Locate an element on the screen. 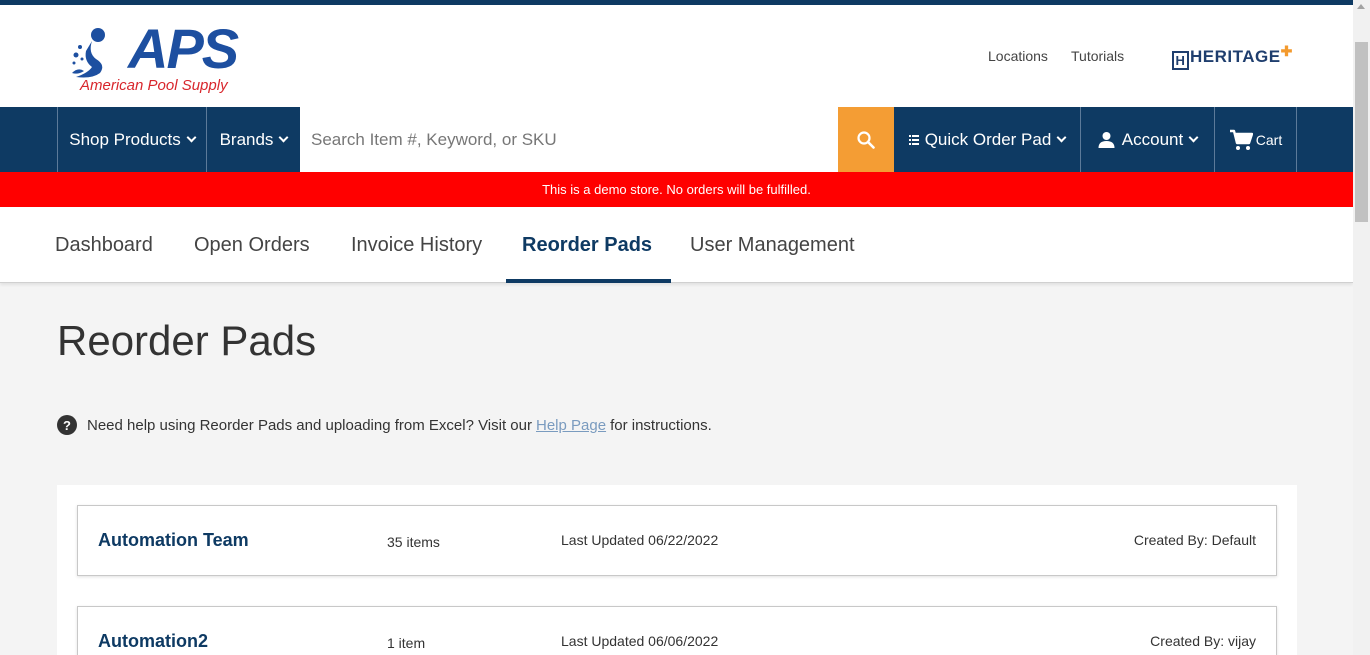 The height and width of the screenshot is (655, 1370). person-icon is located at coordinates (1106, 140).